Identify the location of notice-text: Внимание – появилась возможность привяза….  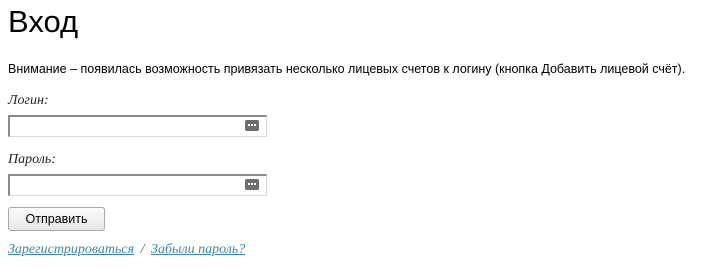
(347, 69).